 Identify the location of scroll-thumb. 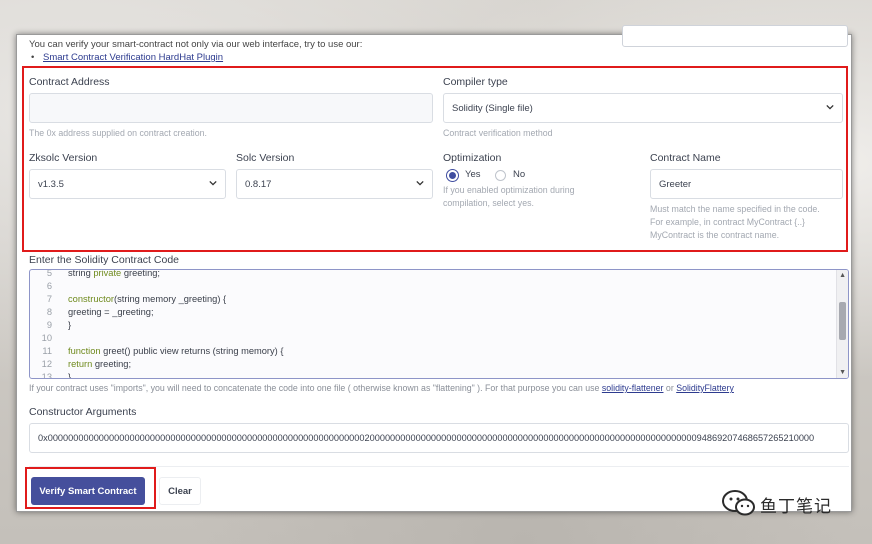
(842, 321).